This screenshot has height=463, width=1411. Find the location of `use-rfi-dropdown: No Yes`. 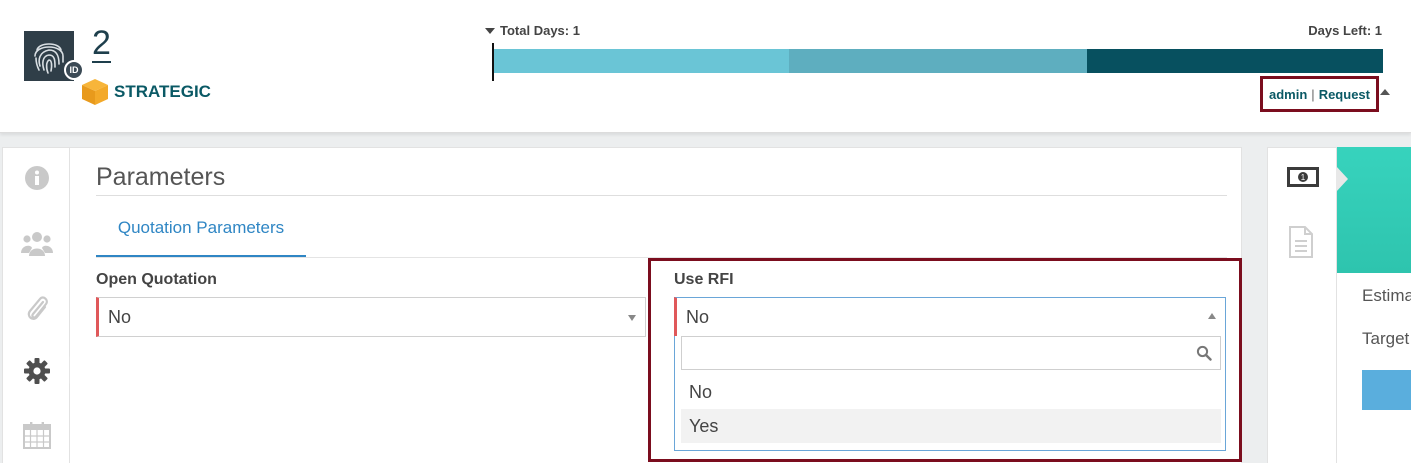

use-rfi-dropdown: No Yes is located at coordinates (950, 393).